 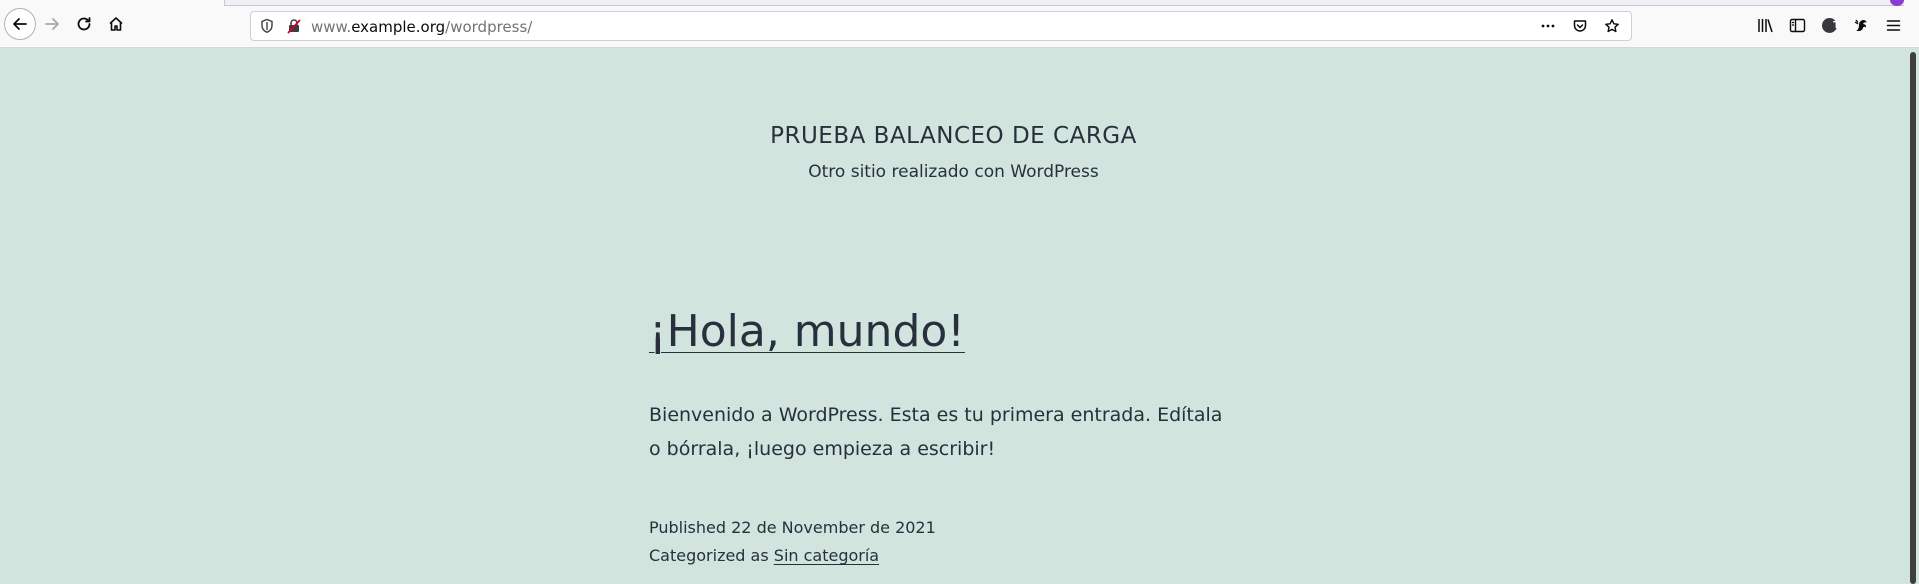 What do you see at coordinates (331, 27) in the screenshot?
I see `url-prefix: www.` at bounding box center [331, 27].